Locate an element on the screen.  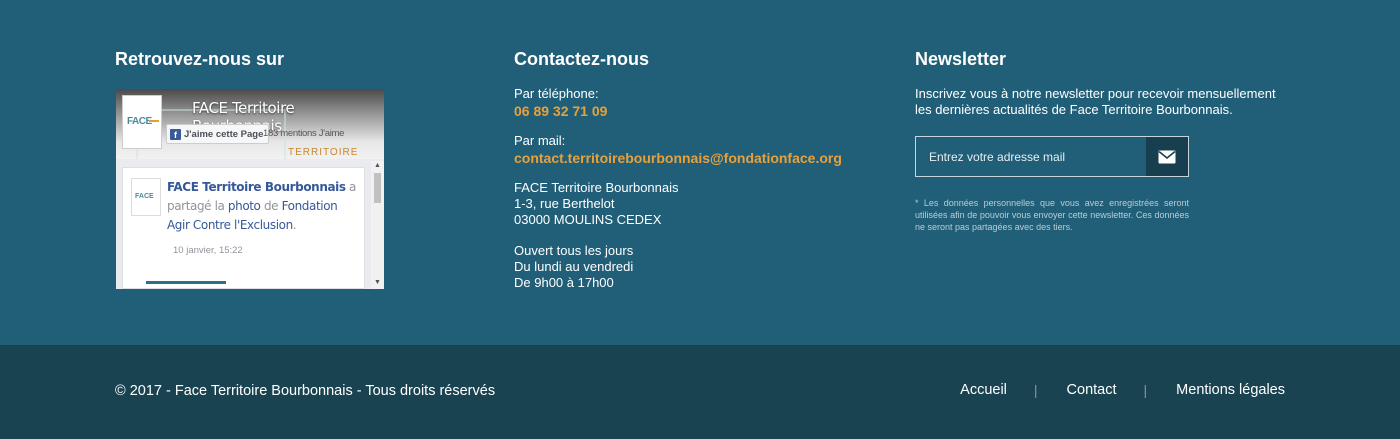
scrollbar-thumb is located at coordinates (377, 188).